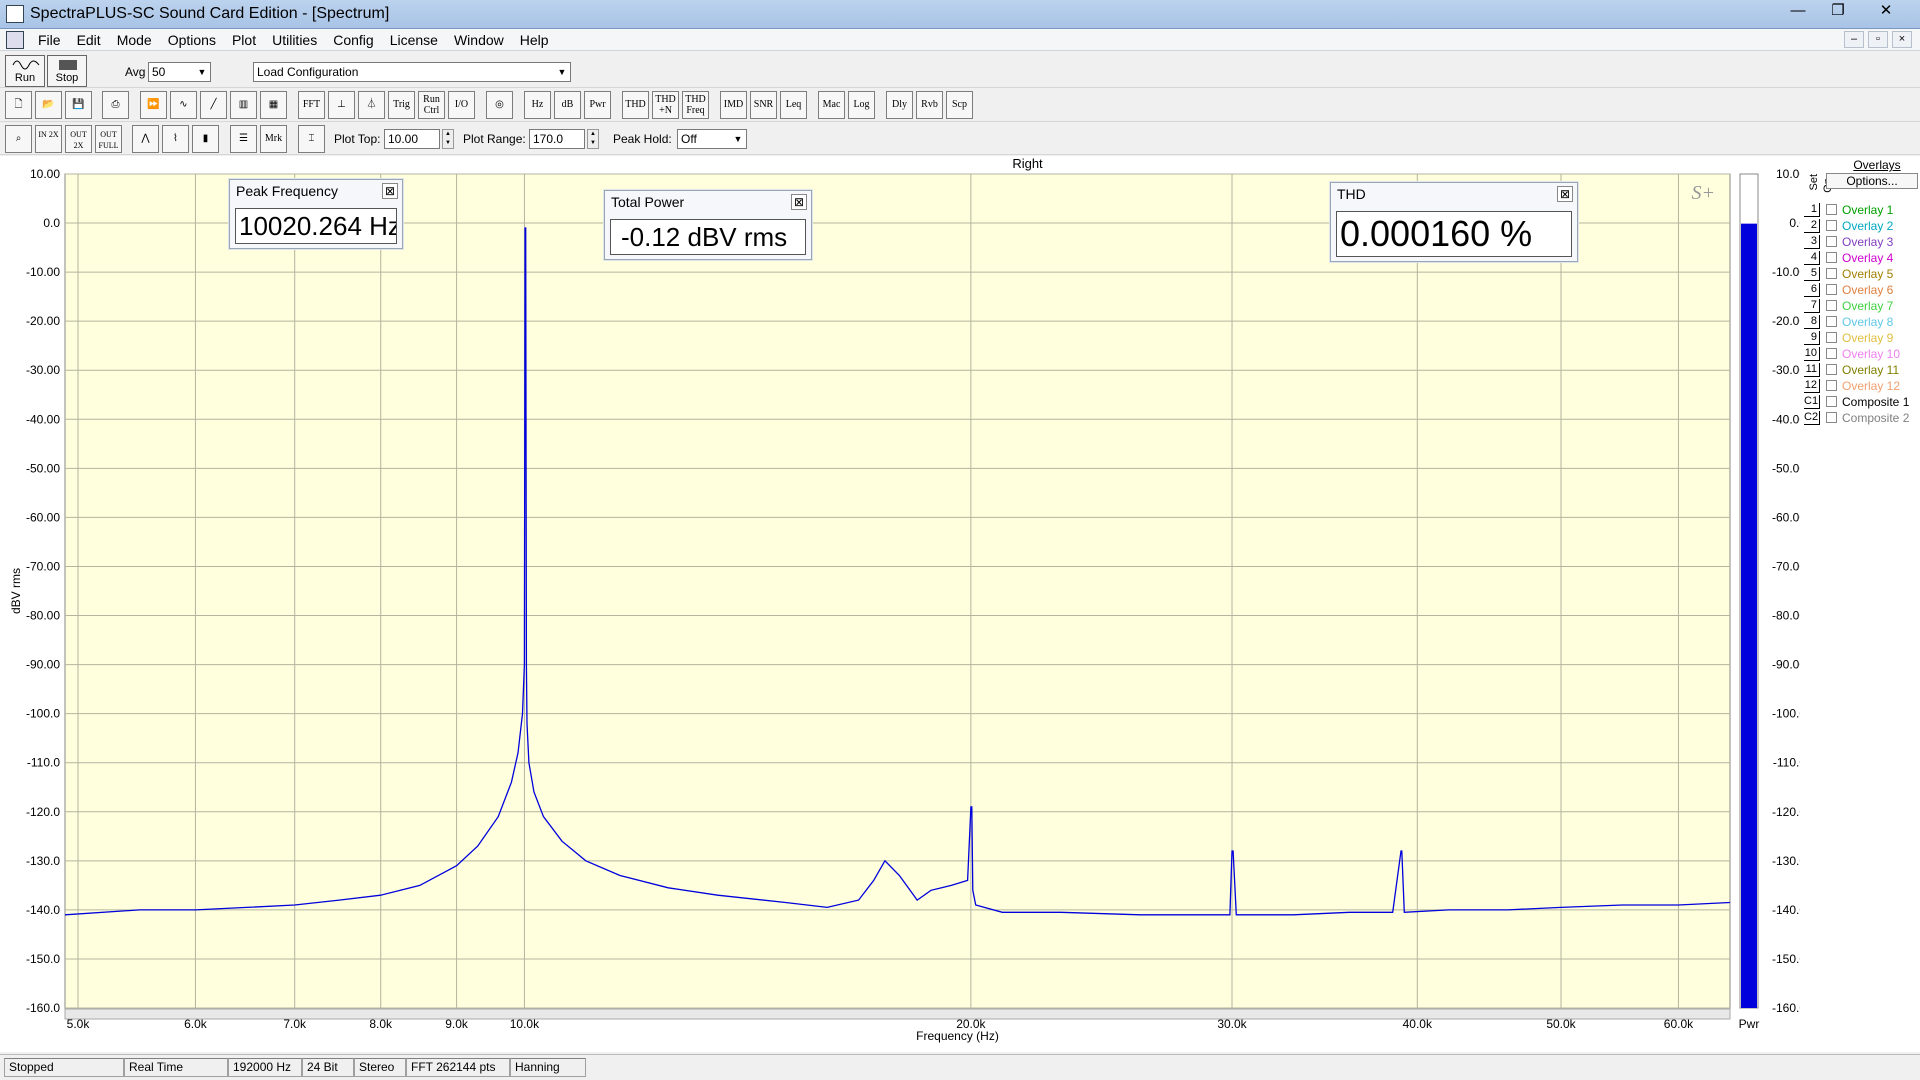  Describe the element at coordinates (15, 39) in the screenshot. I see `document-icon` at that location.